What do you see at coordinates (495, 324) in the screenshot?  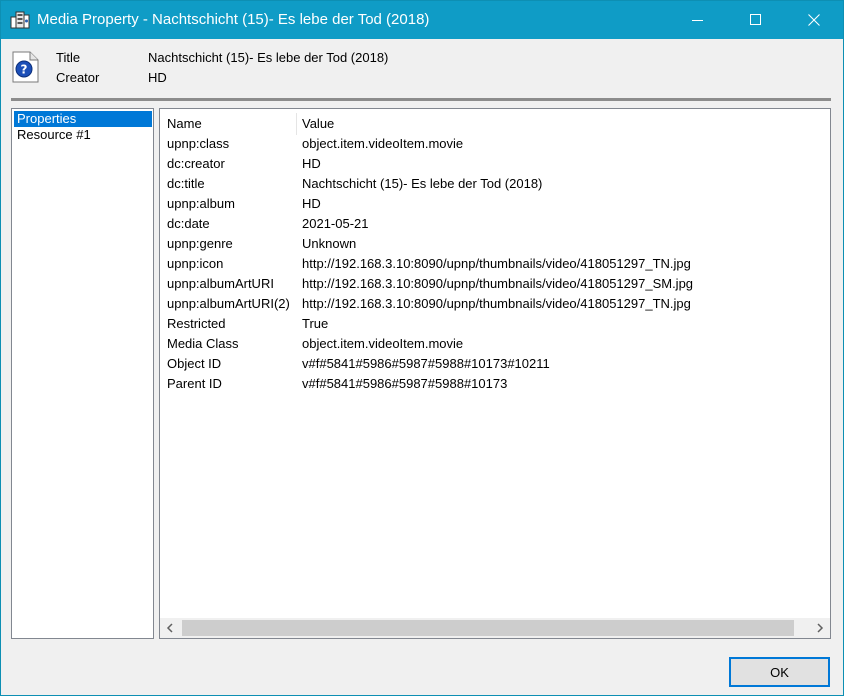 I see `table-row: Restricted True` at bounding box center [495, 324].